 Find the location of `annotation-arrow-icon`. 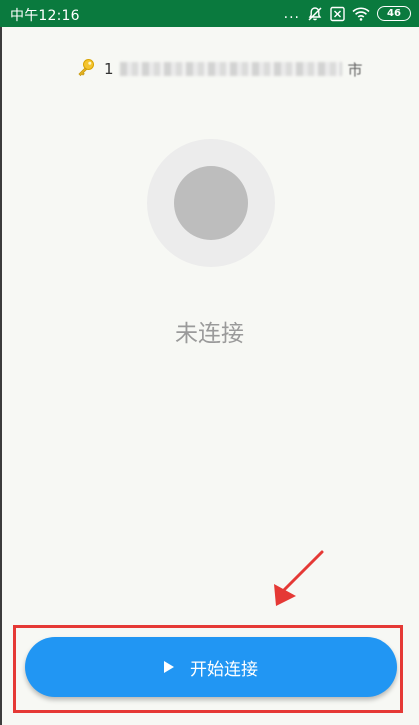

annotation-arrow-icon is located at coordinates (299, 578).